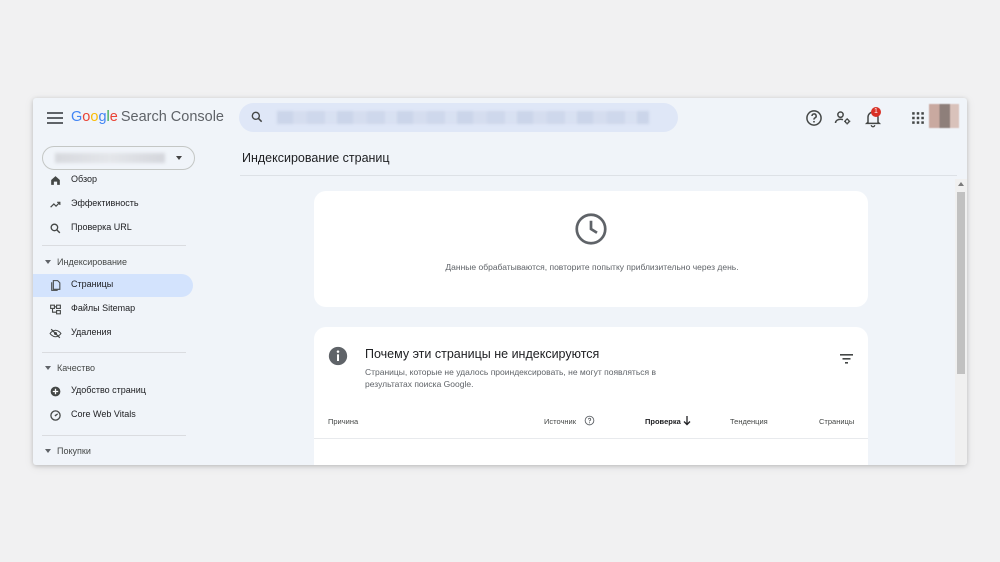 This screenshot has height=562, width=1000. What do you see at coordinates (55, 391) in the screenshot?
I see `add-circle-icon` at bounding box center [55, 391].